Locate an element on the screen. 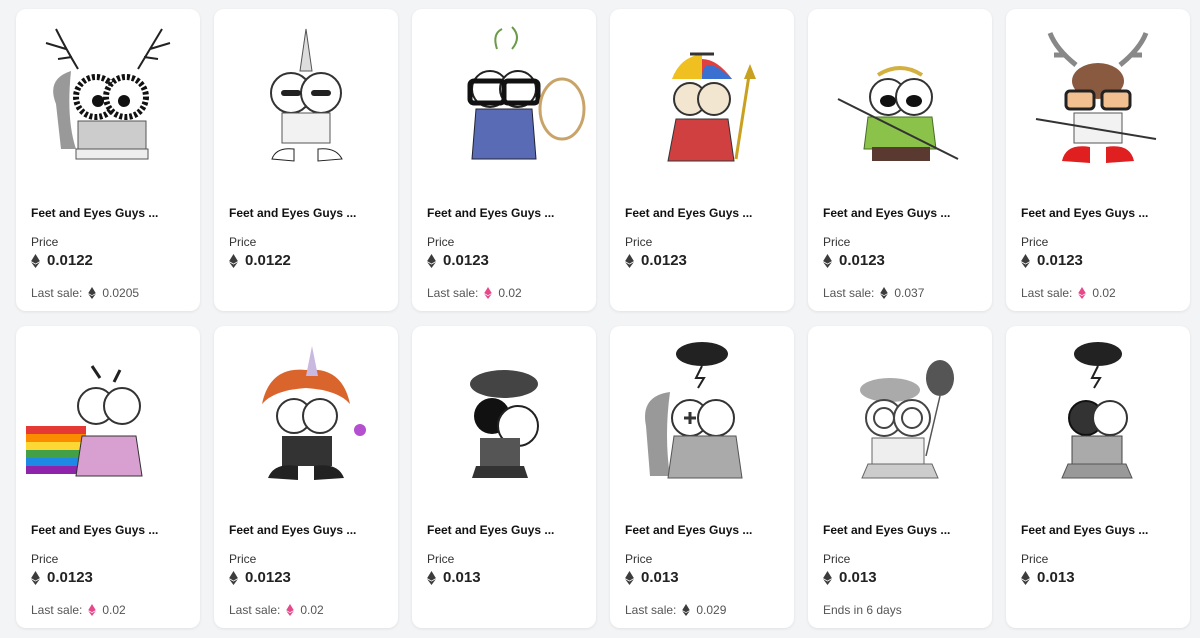 The image size is (1200, 638). last-sale-value: 0.029 is located at coordinates (711, 610).